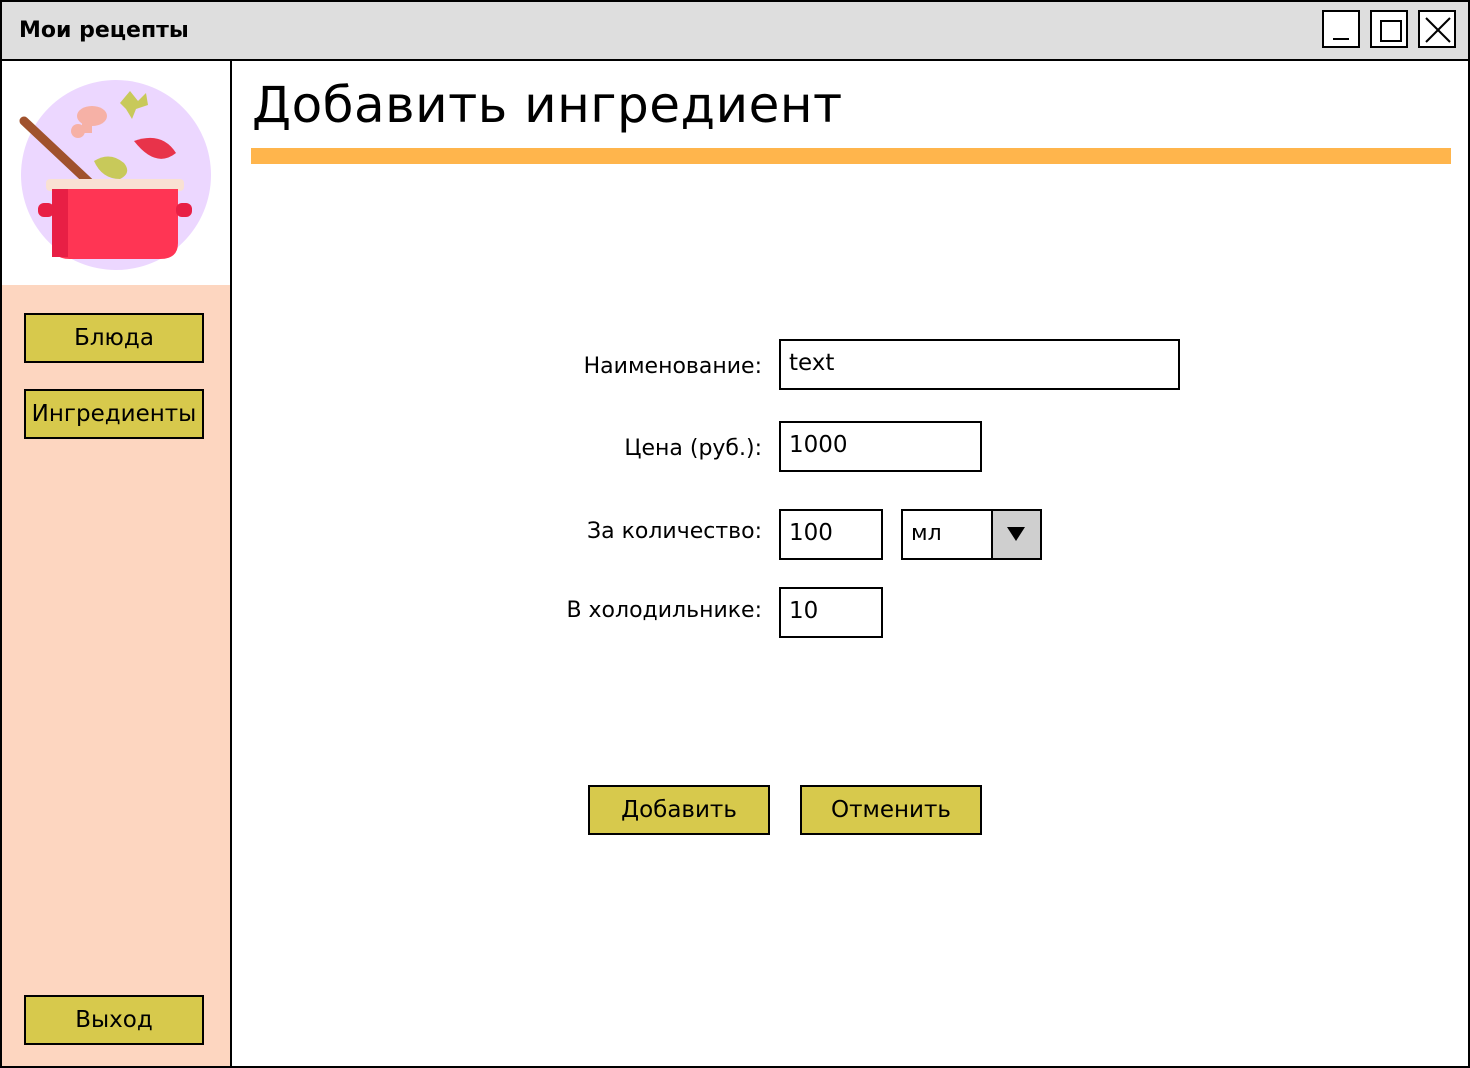 The width and height of the screenshot is (1470, 1068). Describe the element at coordinates (851, 156) in the screenshot. I see `title-underline` at that location.